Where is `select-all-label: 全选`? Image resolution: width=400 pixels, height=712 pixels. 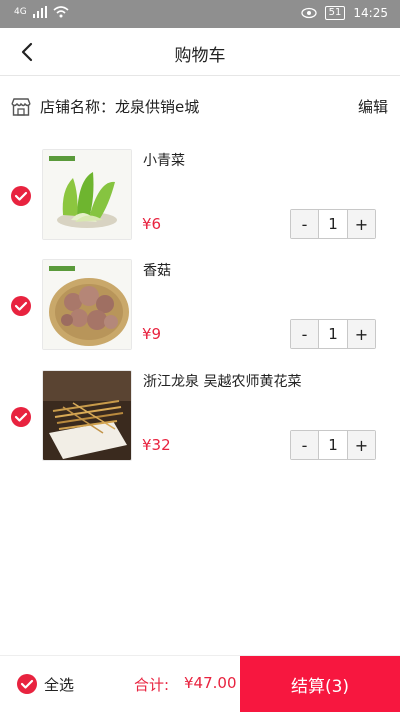
select-all-label: 全选 is located at coordinates (59, 684).